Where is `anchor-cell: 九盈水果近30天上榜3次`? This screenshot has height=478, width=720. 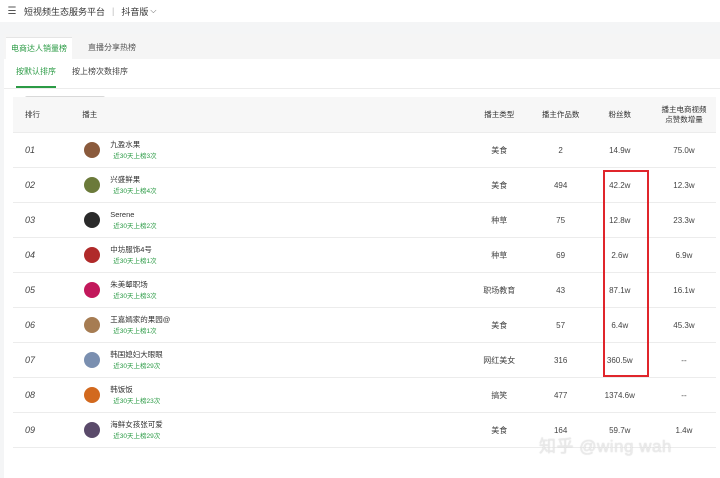 anchor-cell: 九盈水果近30天上榜3次 is located at coordinates (266, 150).